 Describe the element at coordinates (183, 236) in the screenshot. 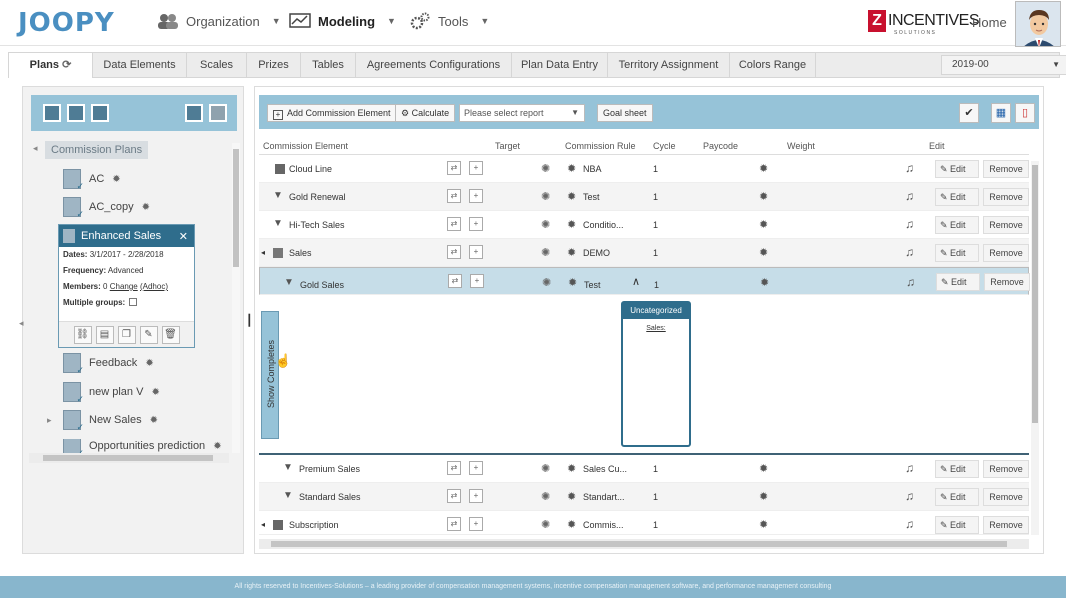

I see `close-icon: ✕` at that location.